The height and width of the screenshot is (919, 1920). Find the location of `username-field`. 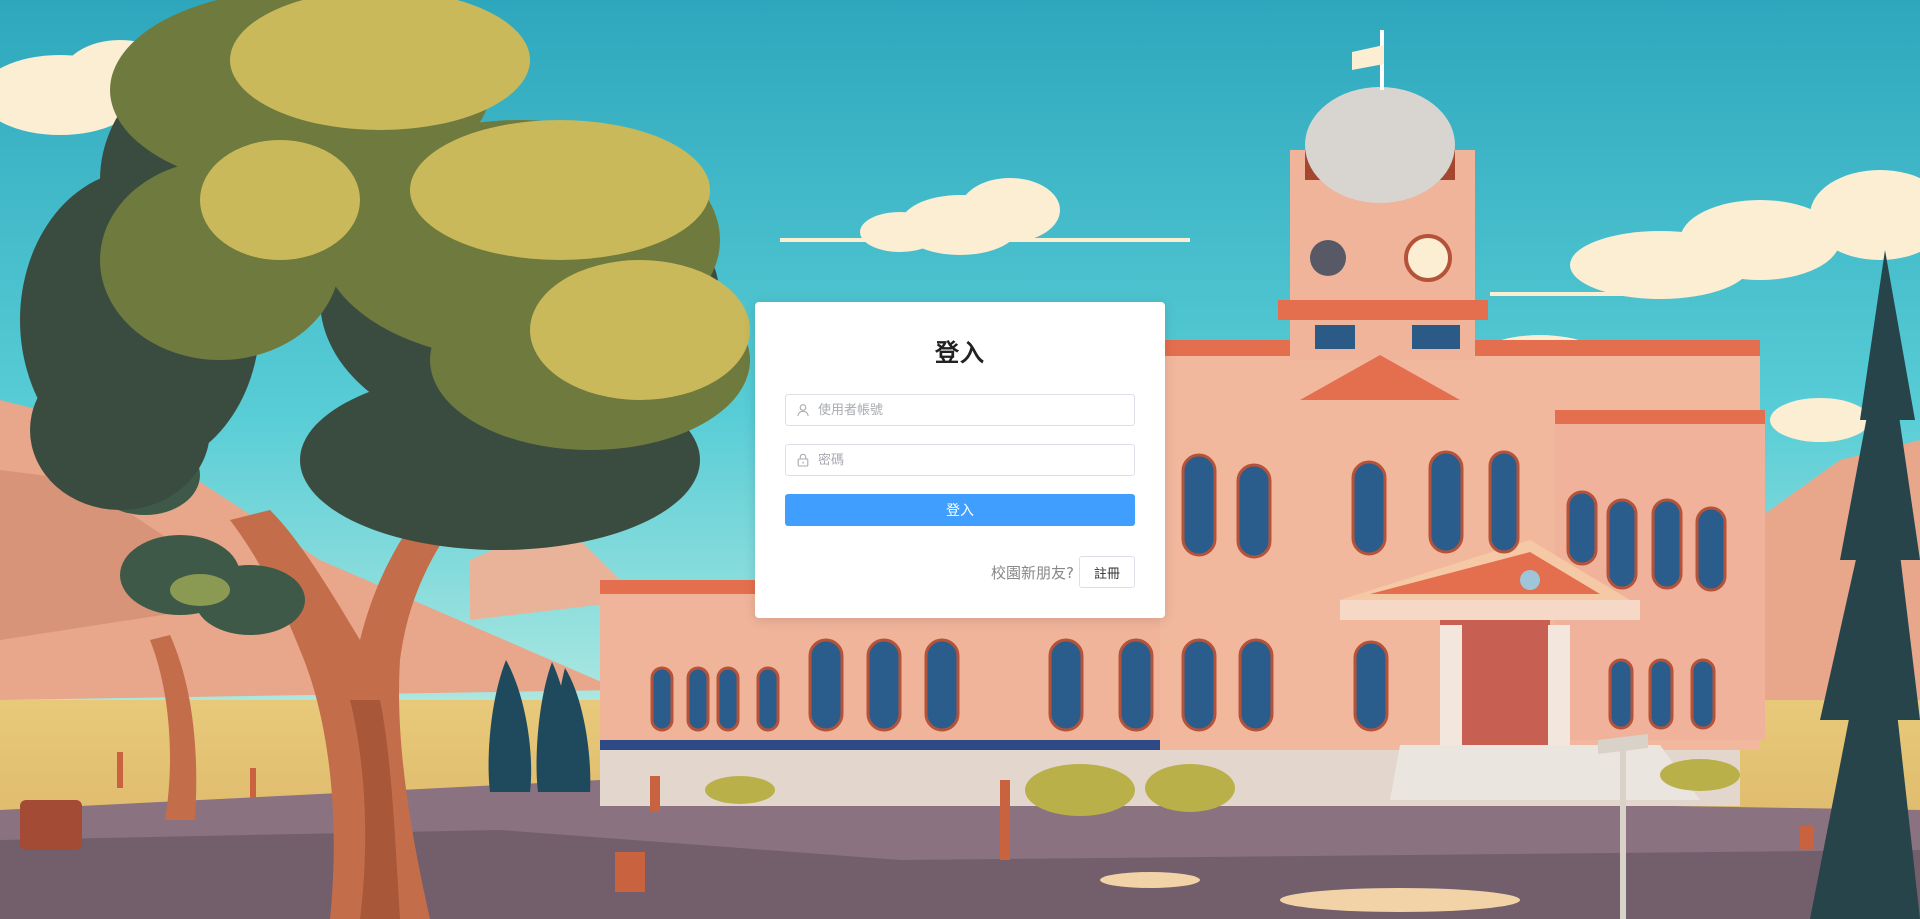

username-field is located at coordinates (960, 410).